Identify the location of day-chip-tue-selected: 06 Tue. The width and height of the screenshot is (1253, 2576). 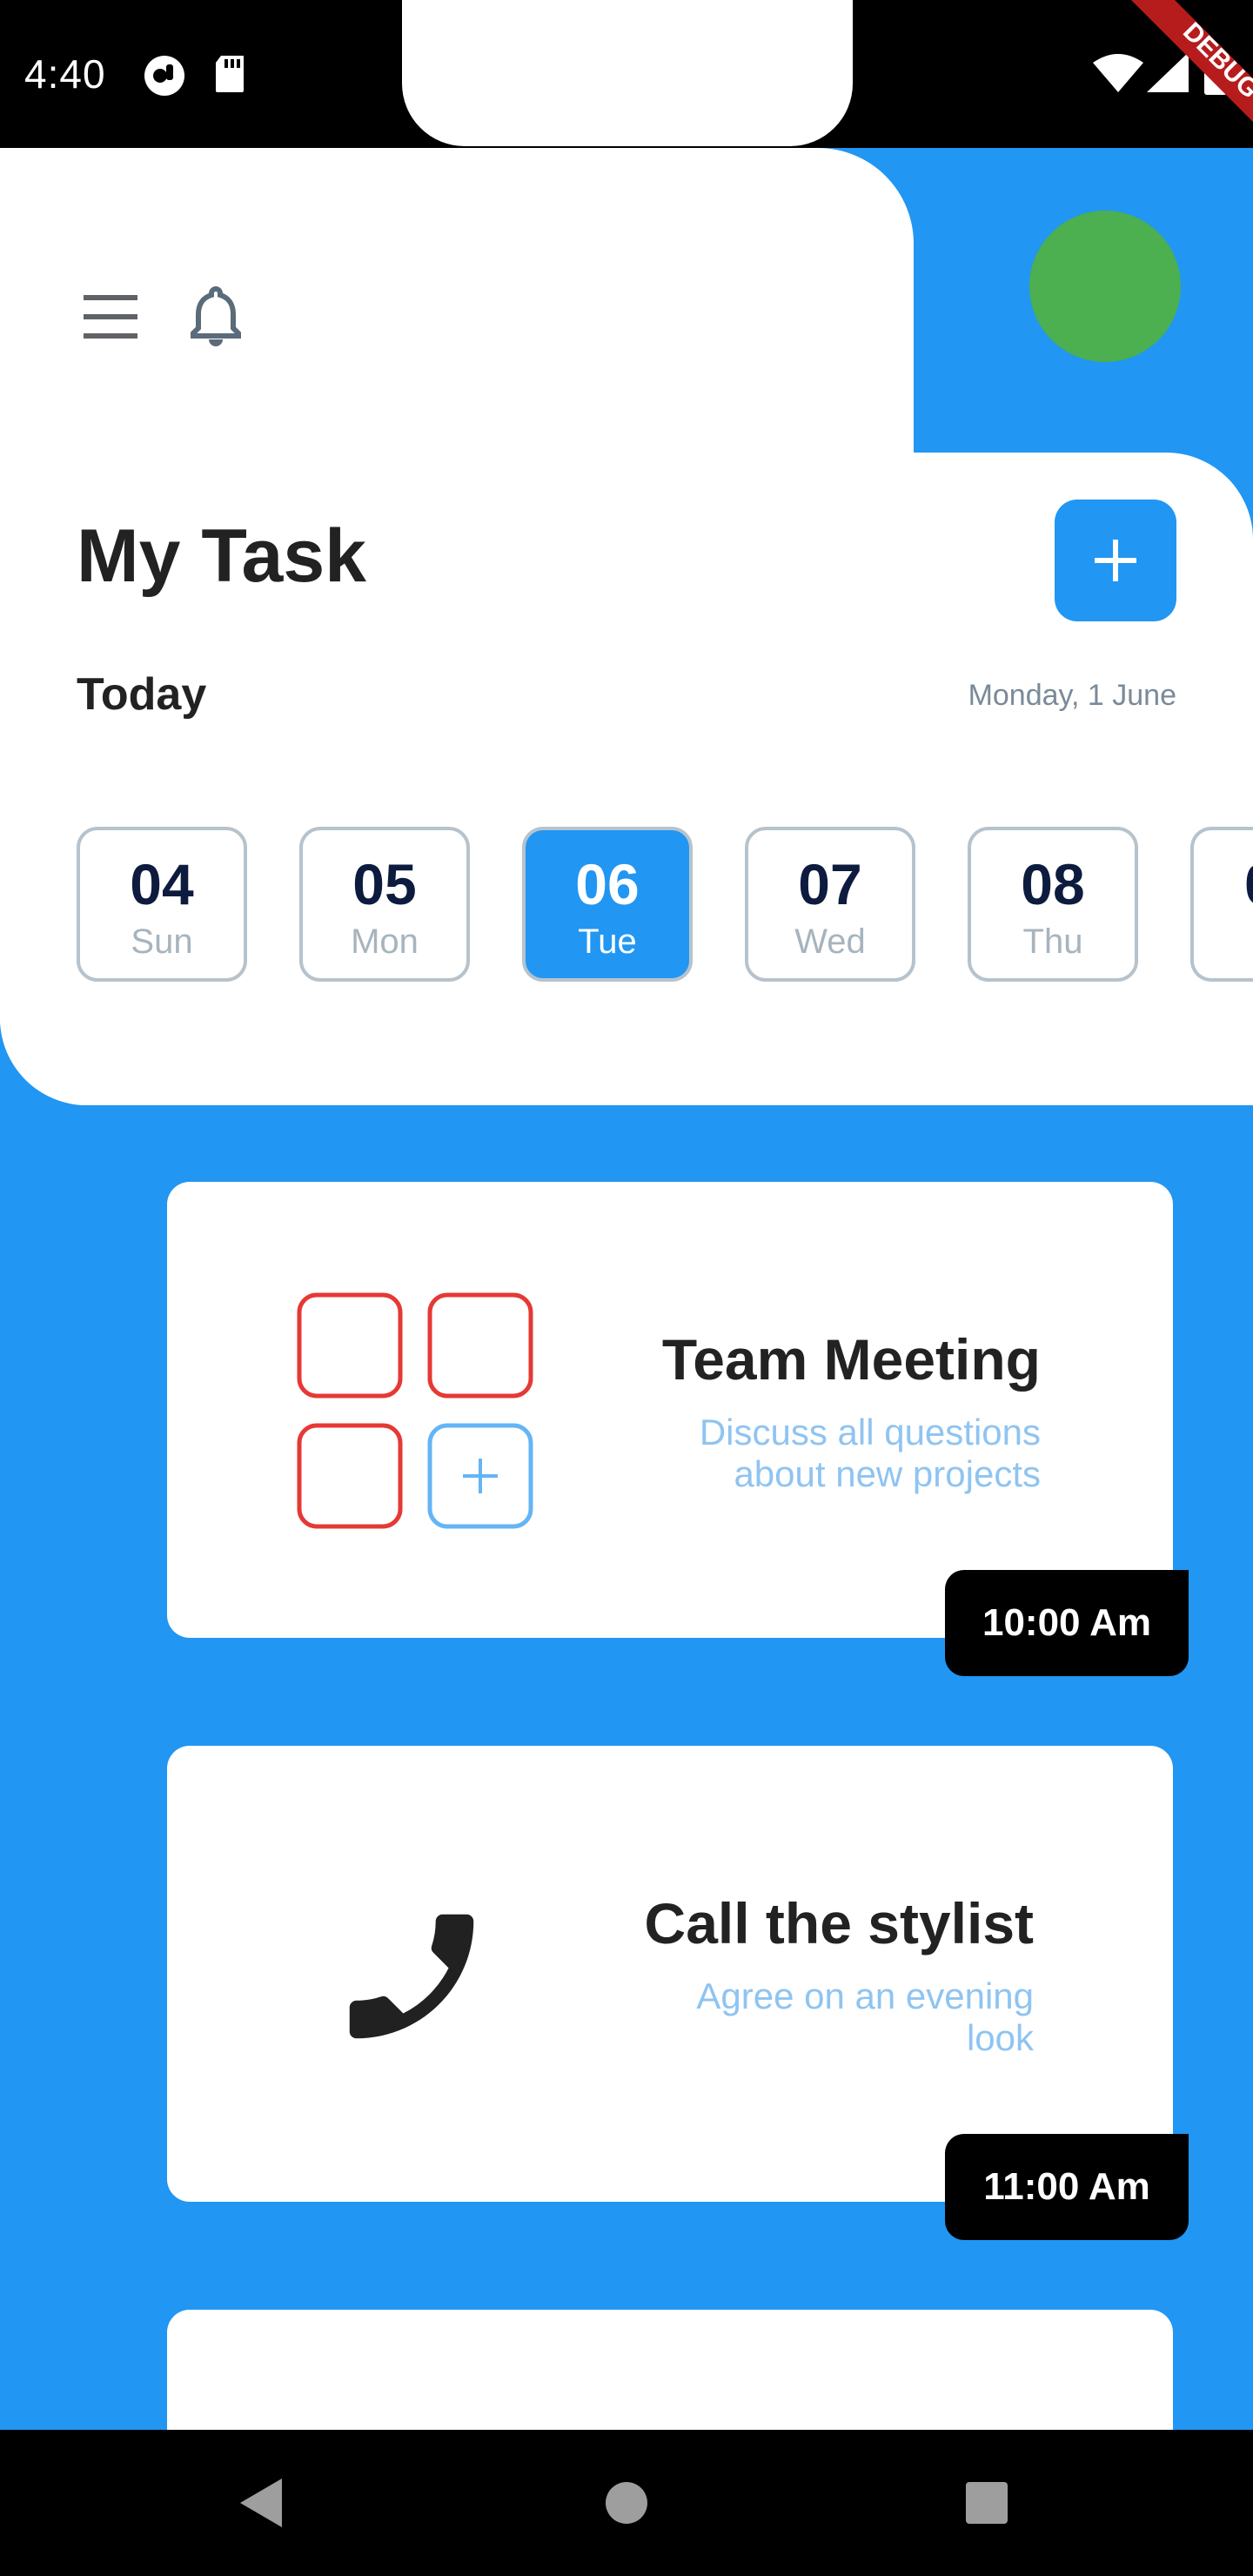
(607, 904).